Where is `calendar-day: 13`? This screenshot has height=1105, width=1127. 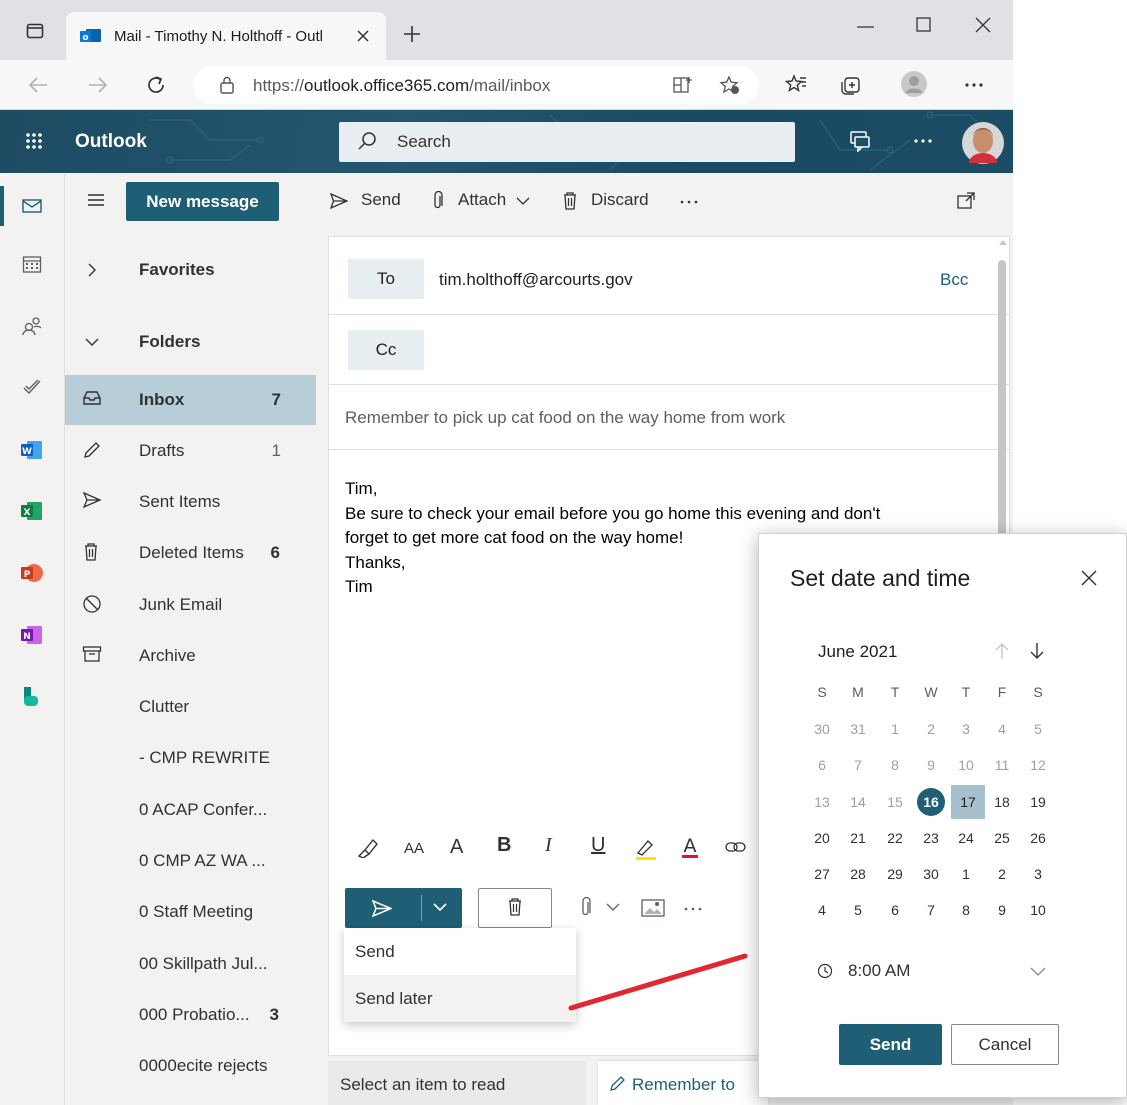
calendar-day: 13 is located at coordinates (822, 802).